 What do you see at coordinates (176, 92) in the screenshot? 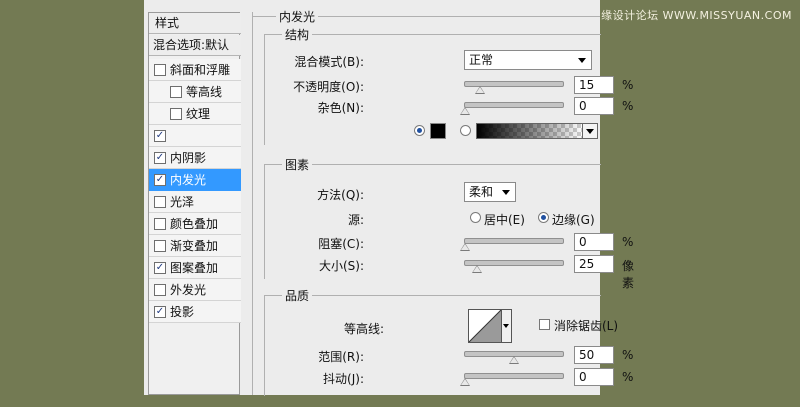
I see `contour-checkbox` at bounding box center [176, 92].